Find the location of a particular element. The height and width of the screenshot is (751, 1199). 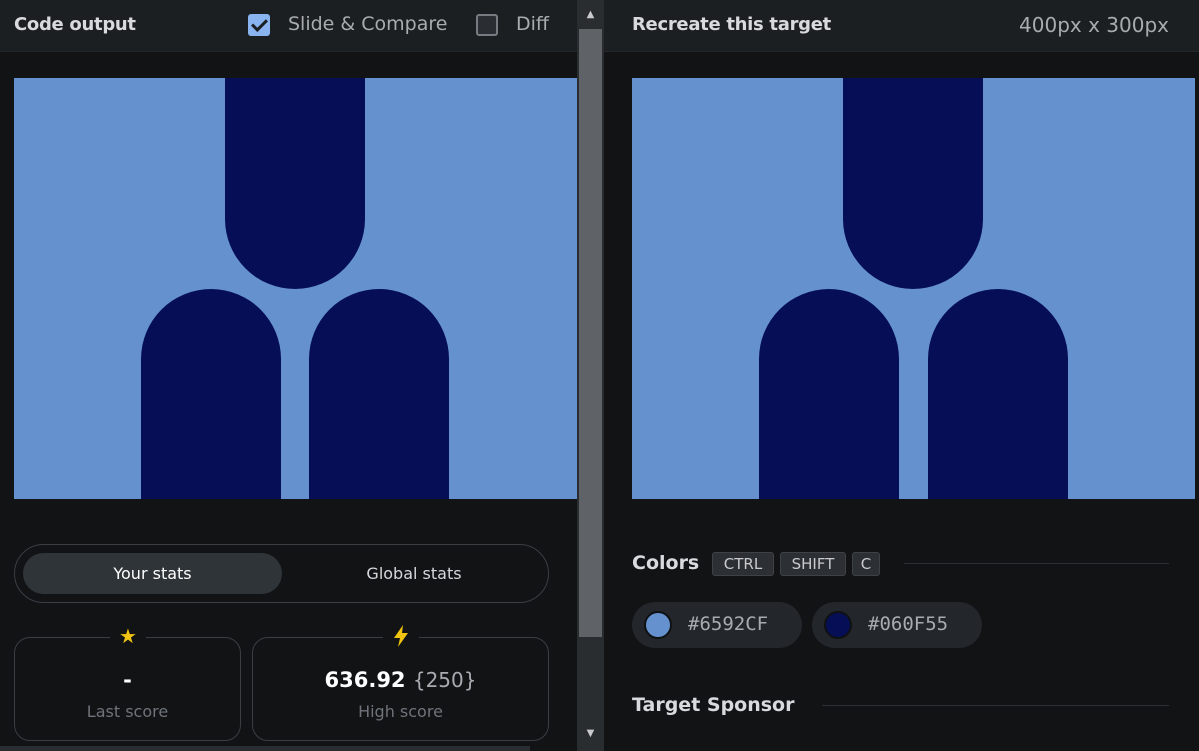

kbd-shift: SHIFT is located at coordinates (813, 564).